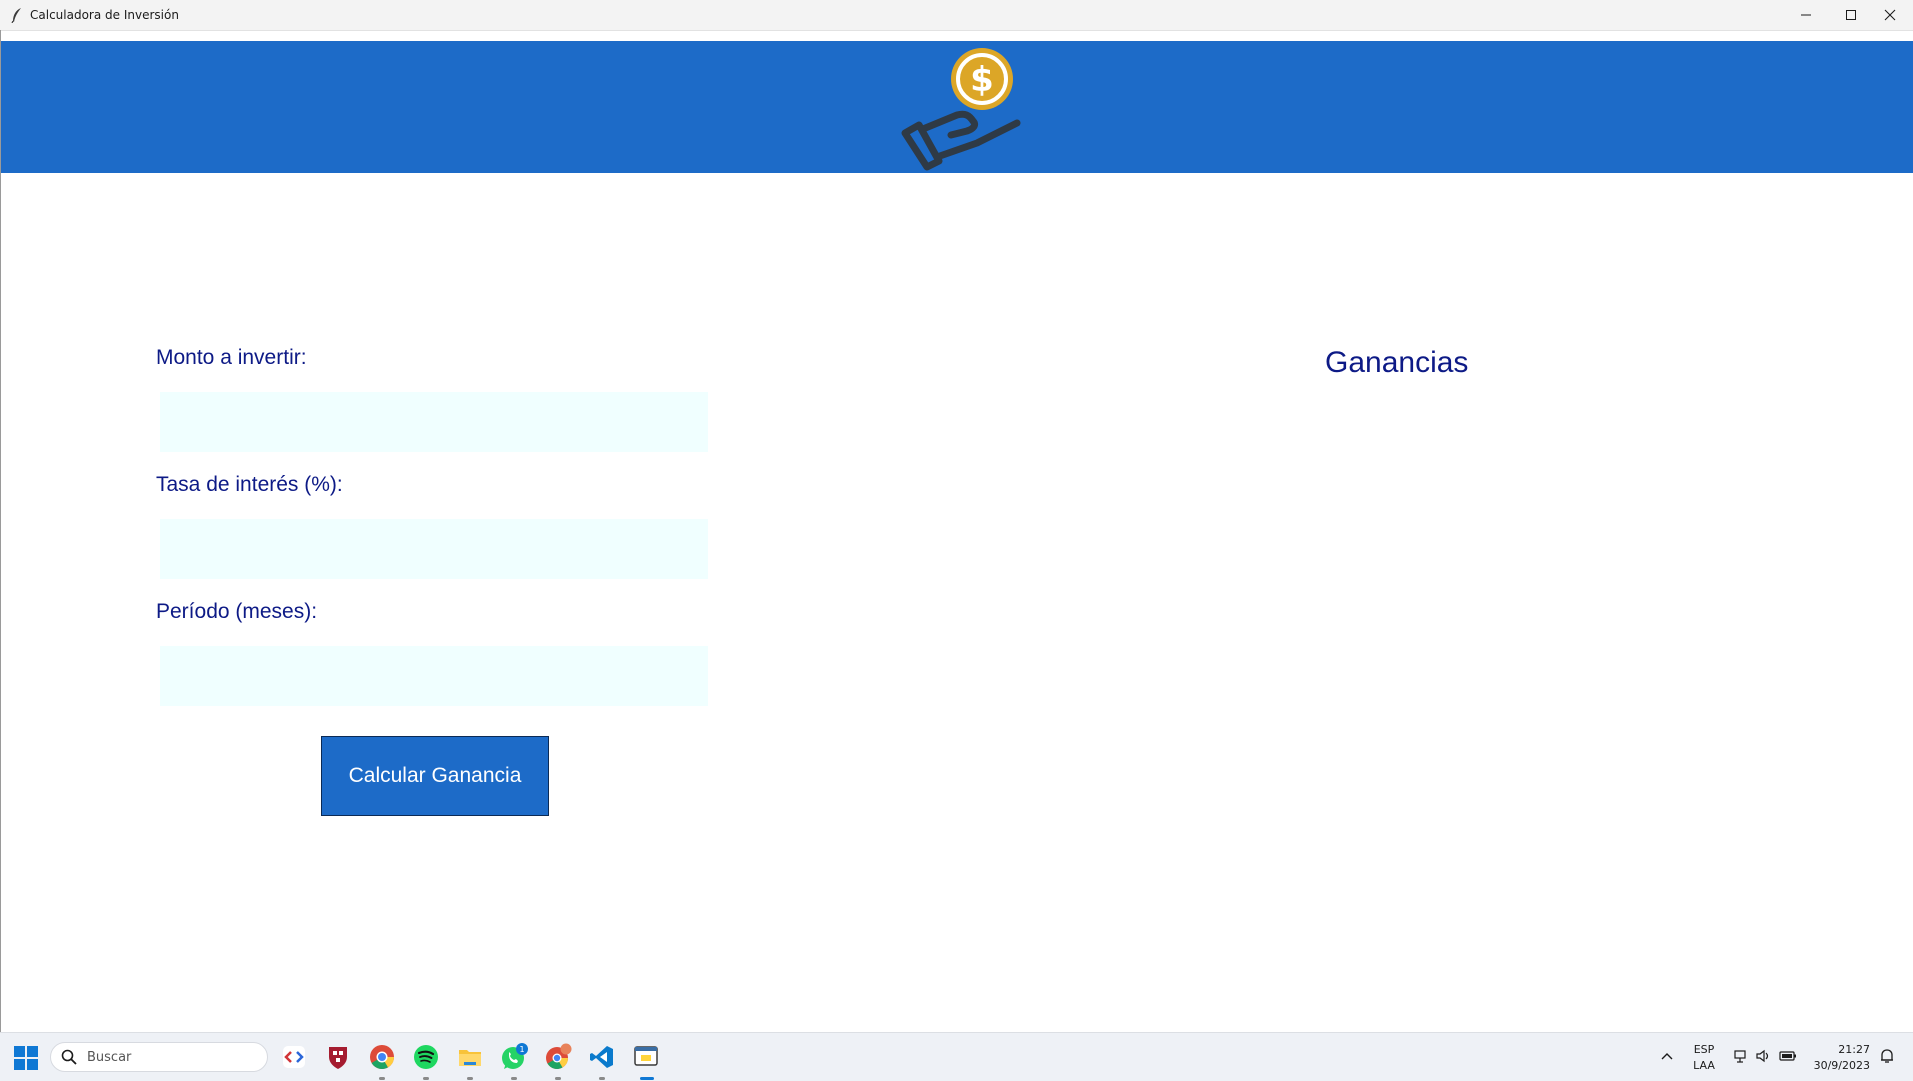 The image size is (1913, 1081). I want to click on spotify-icon, so click(426, 1057).